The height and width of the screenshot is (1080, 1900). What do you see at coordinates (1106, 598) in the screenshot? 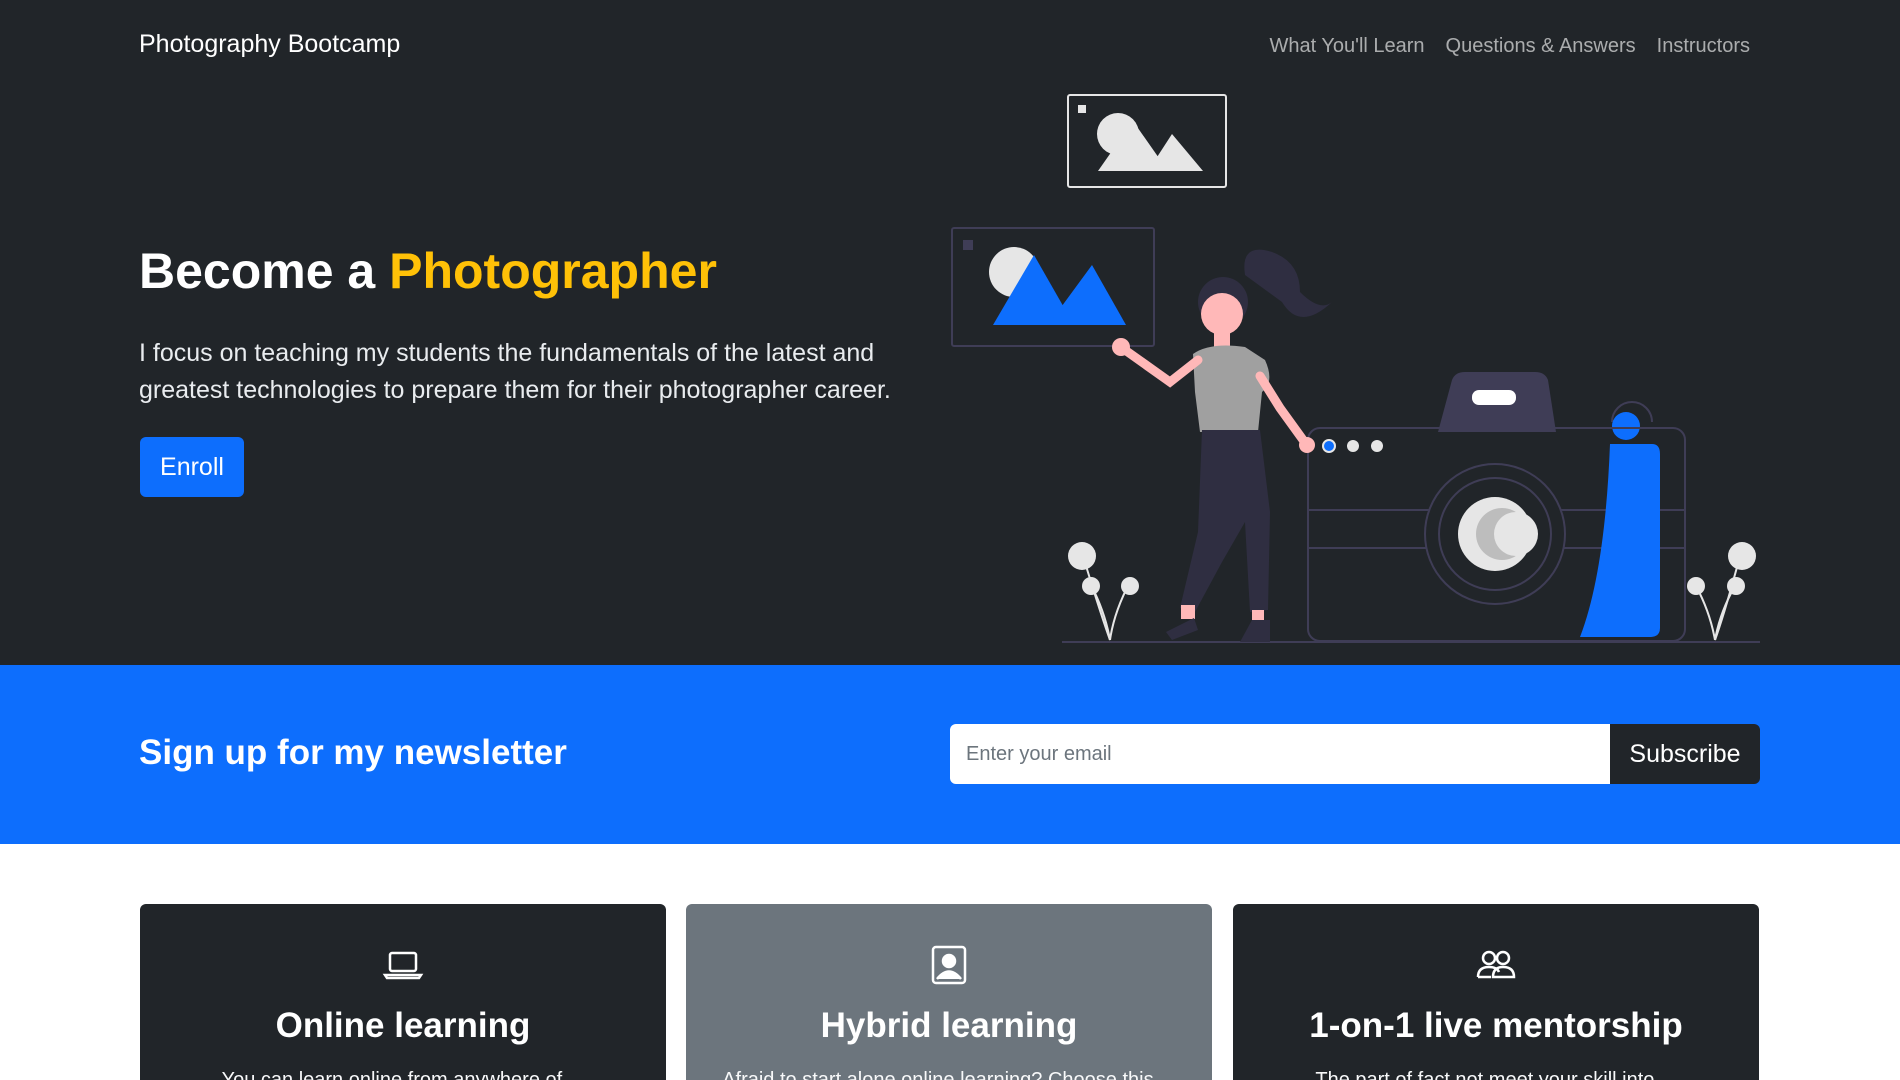
I see `plant-left-icon` at bounding box center [1106, 598].